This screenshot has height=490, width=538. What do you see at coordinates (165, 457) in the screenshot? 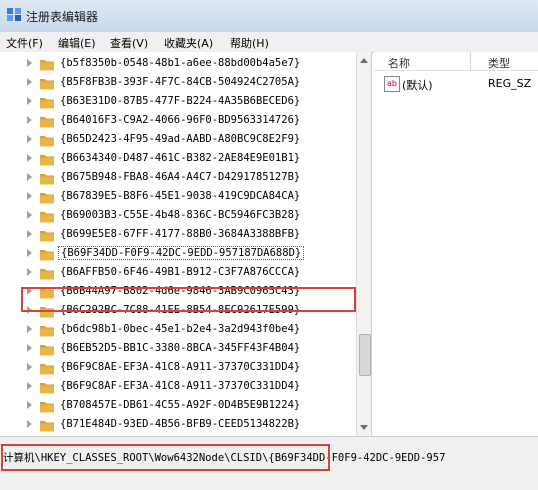
I see `status-path-highlight-box` at bounding box center [165, 457].